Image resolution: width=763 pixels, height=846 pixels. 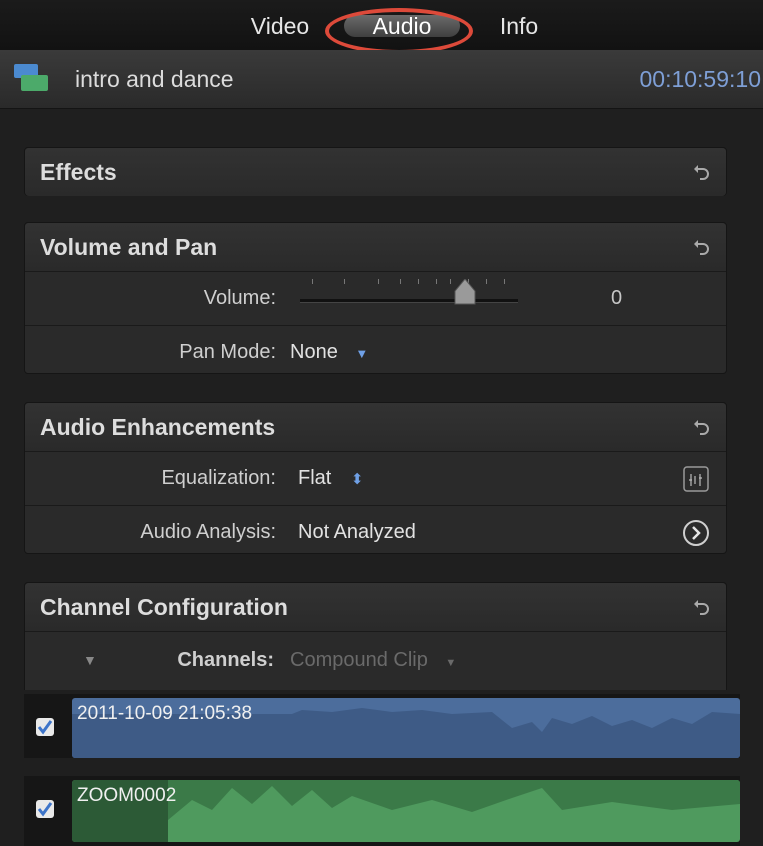 What do you see at coordinates (359, 660) in the screenshot?
I see `channels-value: Compound Clip` at bounding box center [359, 660].